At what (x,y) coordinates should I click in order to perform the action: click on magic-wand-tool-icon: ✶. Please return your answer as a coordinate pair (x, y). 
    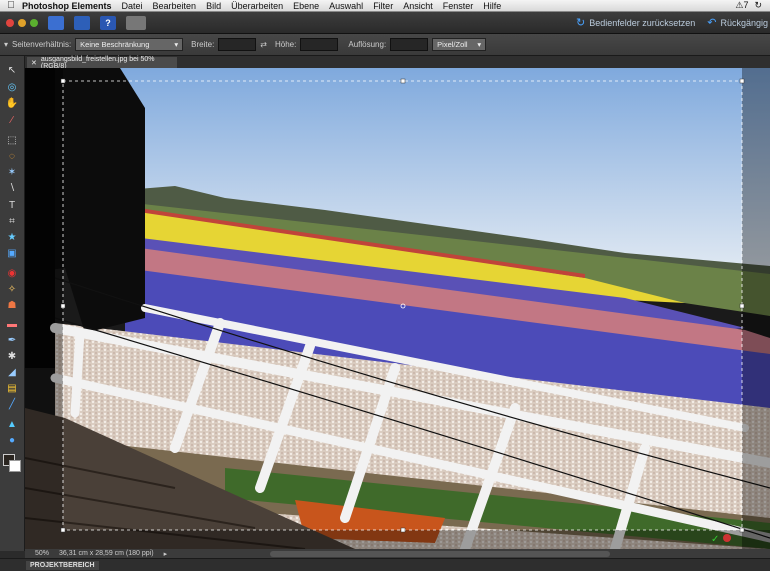
    Looking at the image, I should click on (12, 172).